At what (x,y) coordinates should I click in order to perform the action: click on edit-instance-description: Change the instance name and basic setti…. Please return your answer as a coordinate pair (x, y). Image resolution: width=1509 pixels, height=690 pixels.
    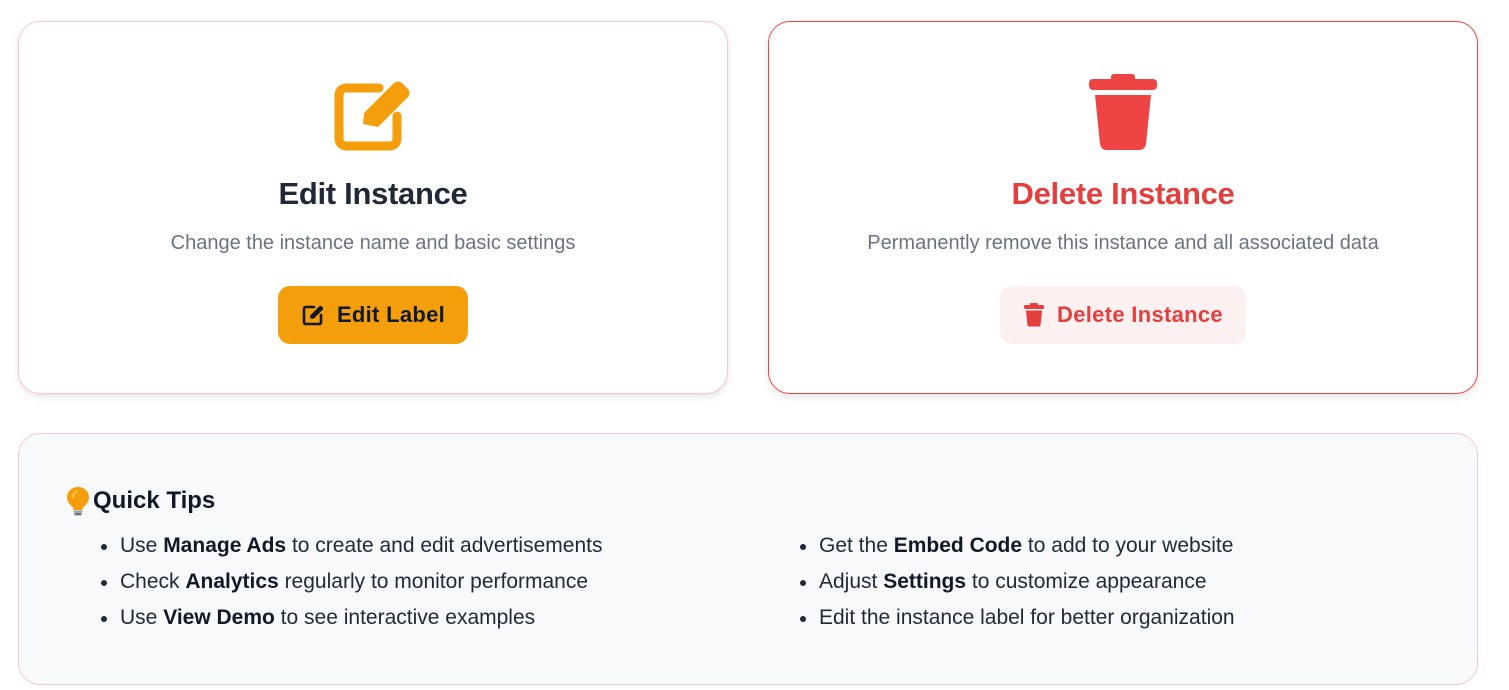
    Looking at the image, I should click on (373, 243).